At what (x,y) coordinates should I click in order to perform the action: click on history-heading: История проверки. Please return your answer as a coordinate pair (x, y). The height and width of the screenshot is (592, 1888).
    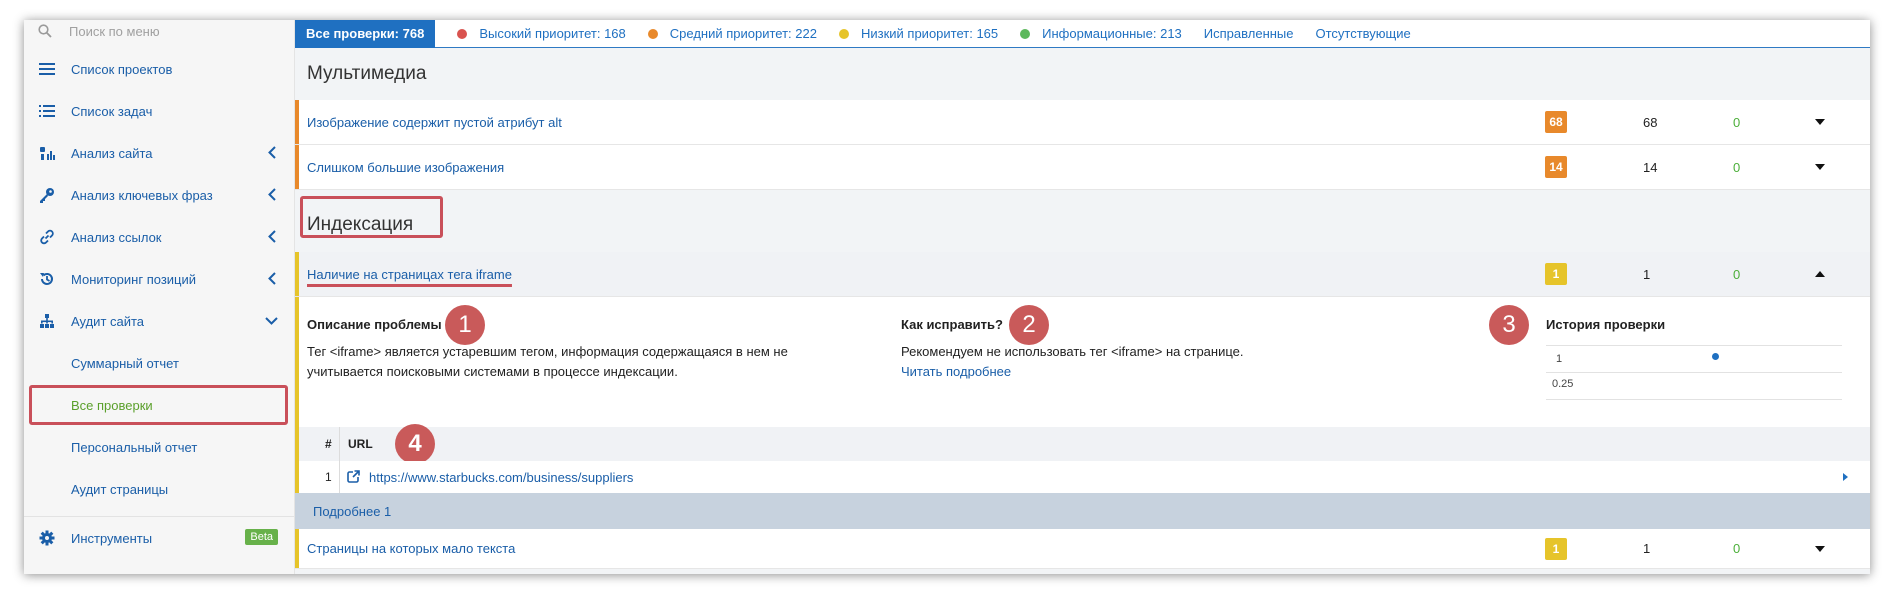
    Looking at the image, I should click on (1606, 324).